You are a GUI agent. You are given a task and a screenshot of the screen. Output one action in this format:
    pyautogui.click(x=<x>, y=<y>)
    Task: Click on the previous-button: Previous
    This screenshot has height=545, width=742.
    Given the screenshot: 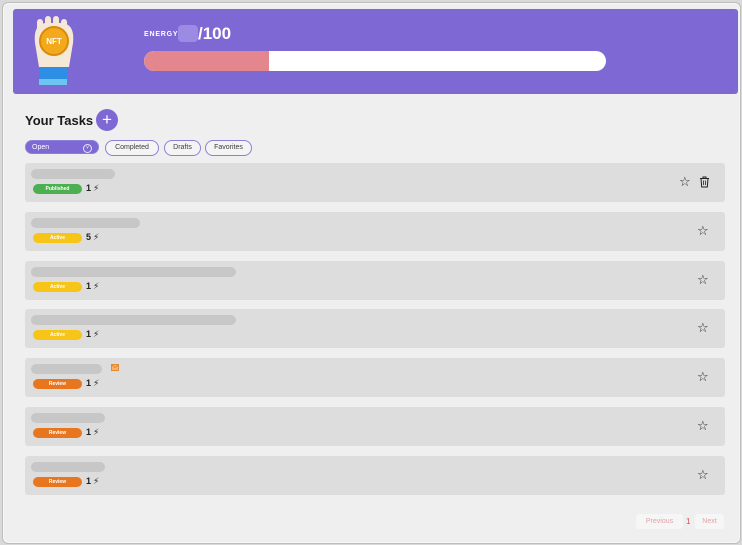 What is the action you would take?
    pyautogui.click(x=659, y=521)
    